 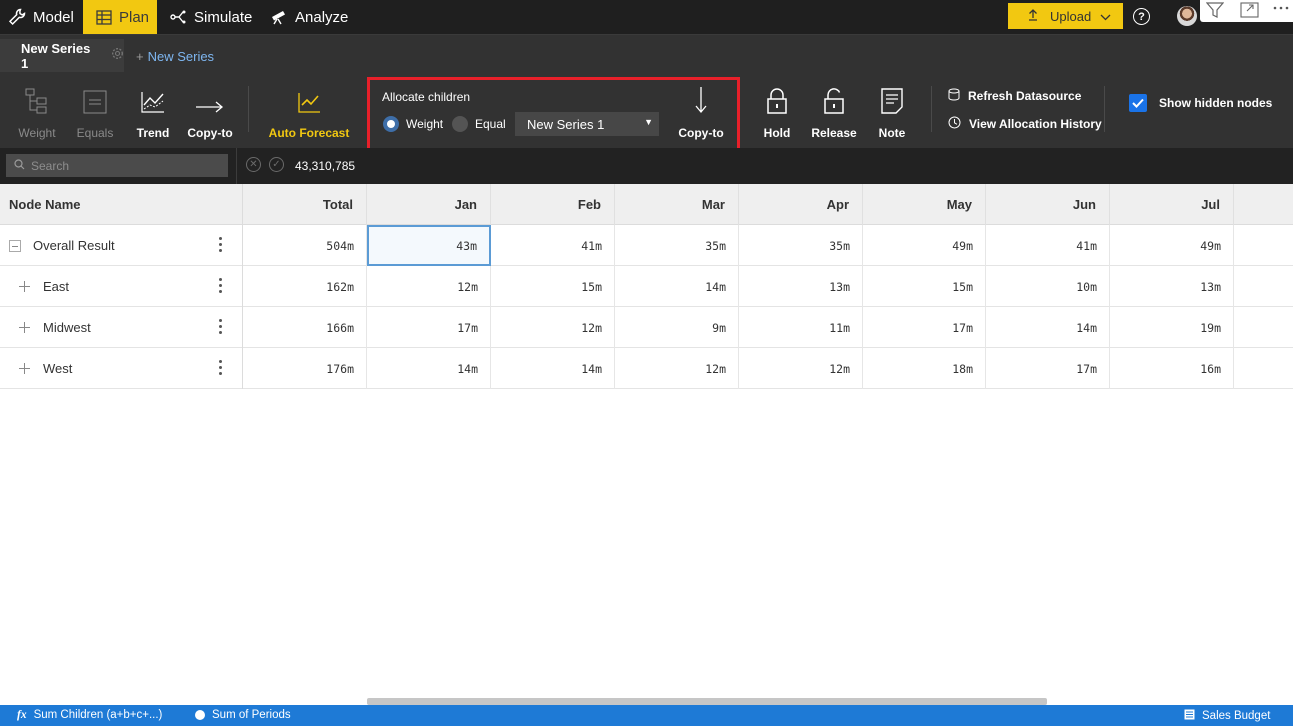 What do you see at coordinates (553, 327) in the screenshot?
I see `cell-feb: 12m` at bounding box center [553, 327].